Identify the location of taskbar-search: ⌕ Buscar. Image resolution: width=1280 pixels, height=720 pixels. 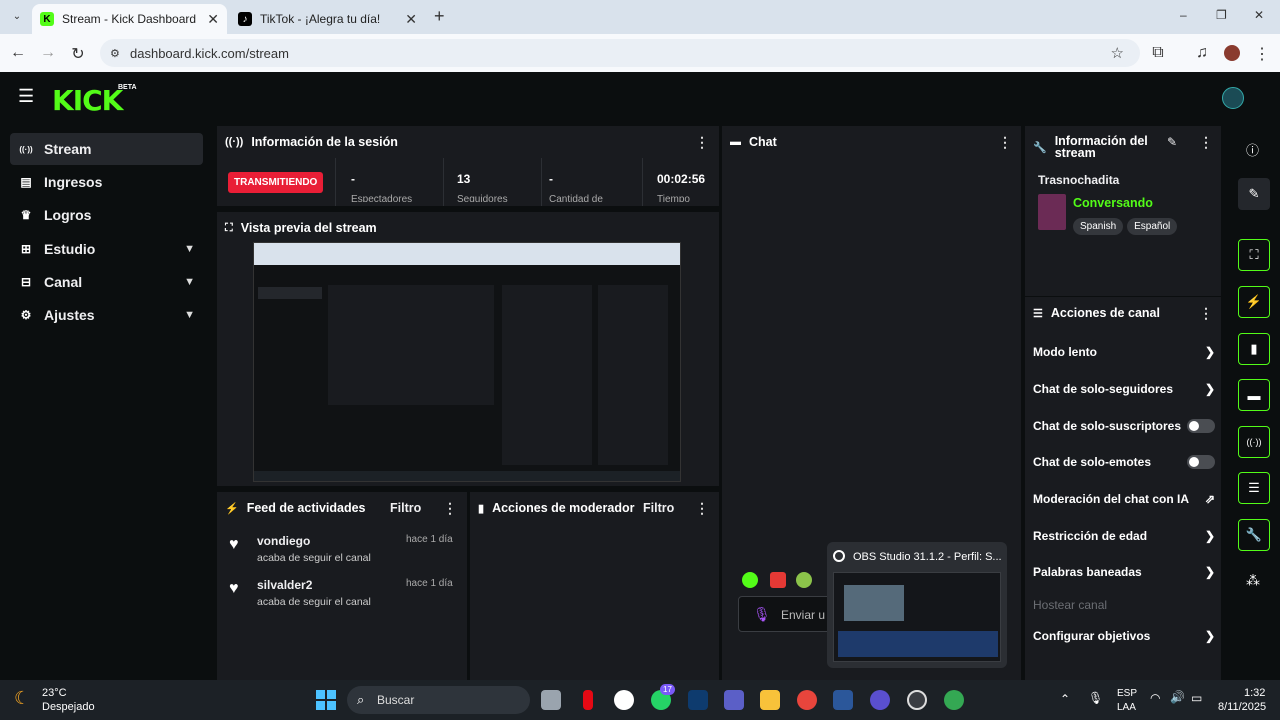
(438, 700).